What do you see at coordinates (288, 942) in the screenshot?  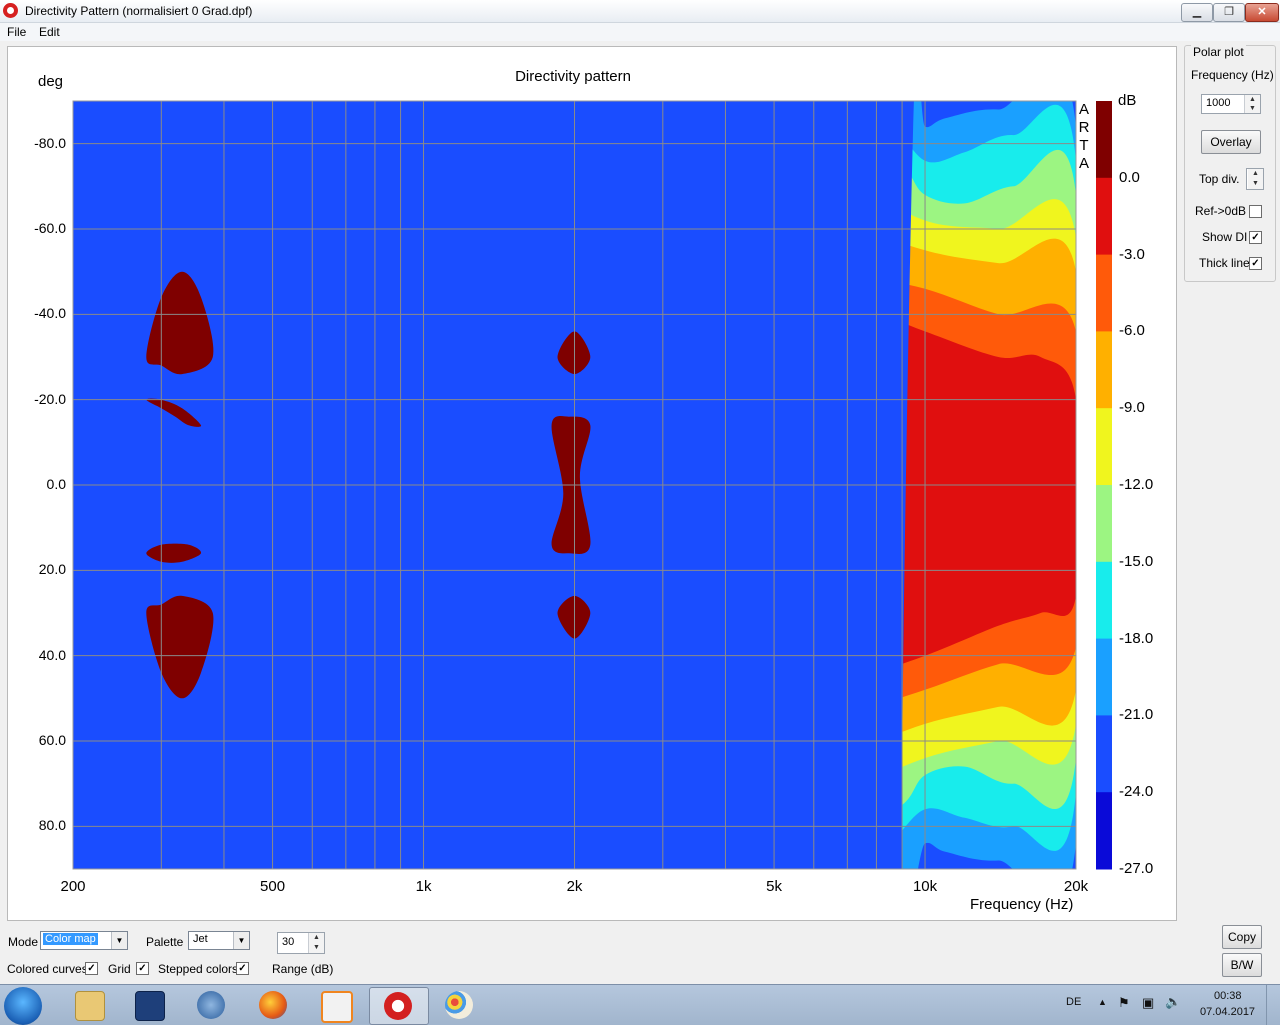 I see `range-value: 30` at bounding box center [288, 942].